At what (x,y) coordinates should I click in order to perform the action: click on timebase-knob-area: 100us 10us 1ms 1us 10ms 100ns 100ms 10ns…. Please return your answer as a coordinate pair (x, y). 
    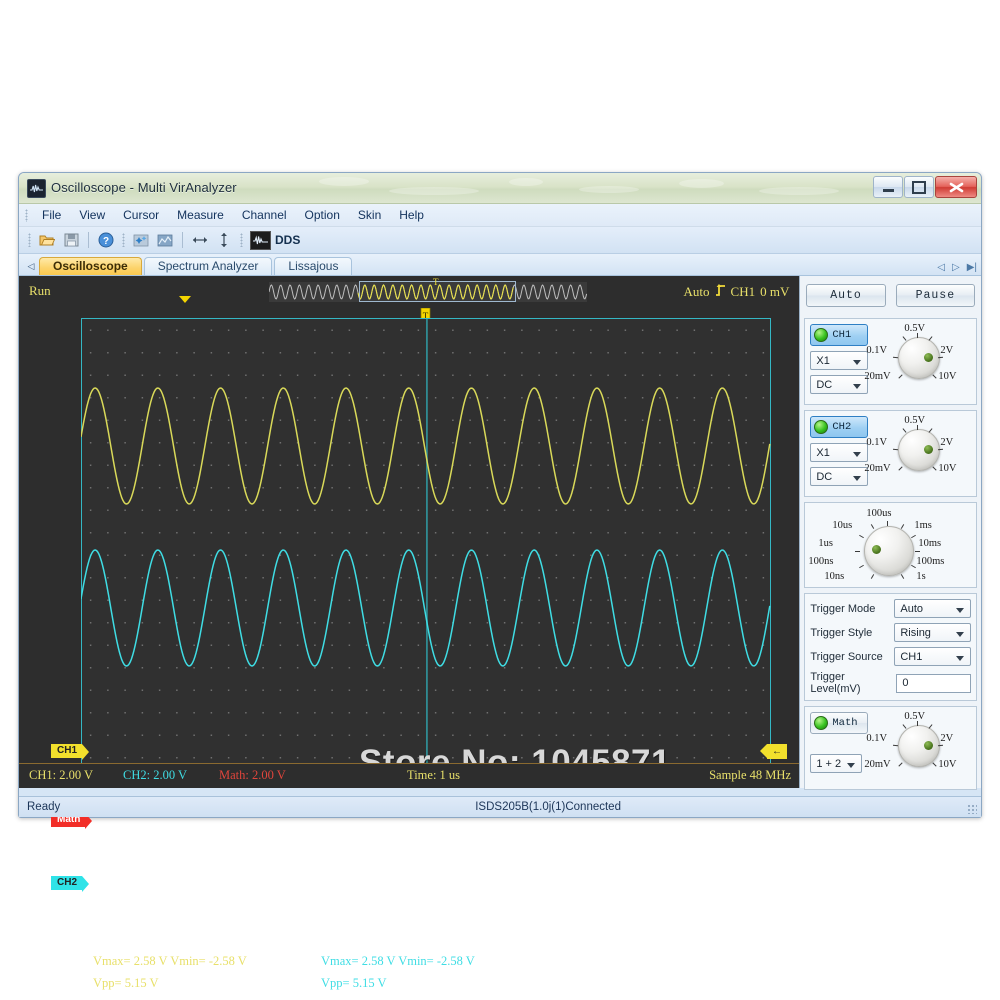
    Looking at the image, I should click on (889, 546).